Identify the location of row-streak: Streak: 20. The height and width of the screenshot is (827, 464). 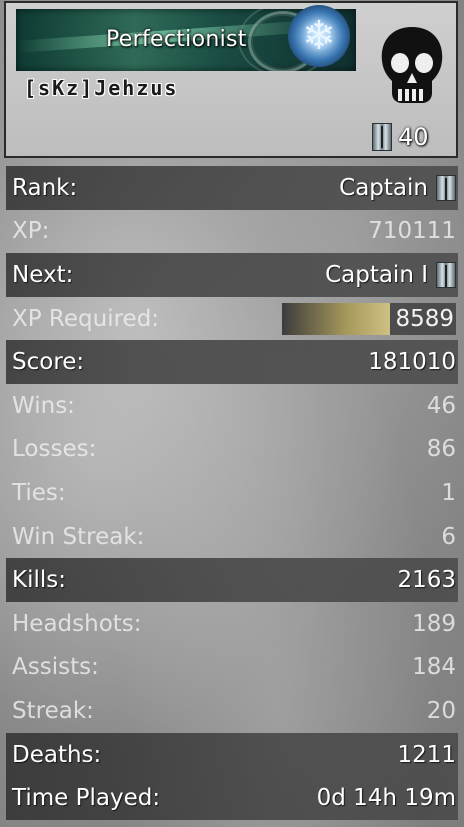
(232, 711).